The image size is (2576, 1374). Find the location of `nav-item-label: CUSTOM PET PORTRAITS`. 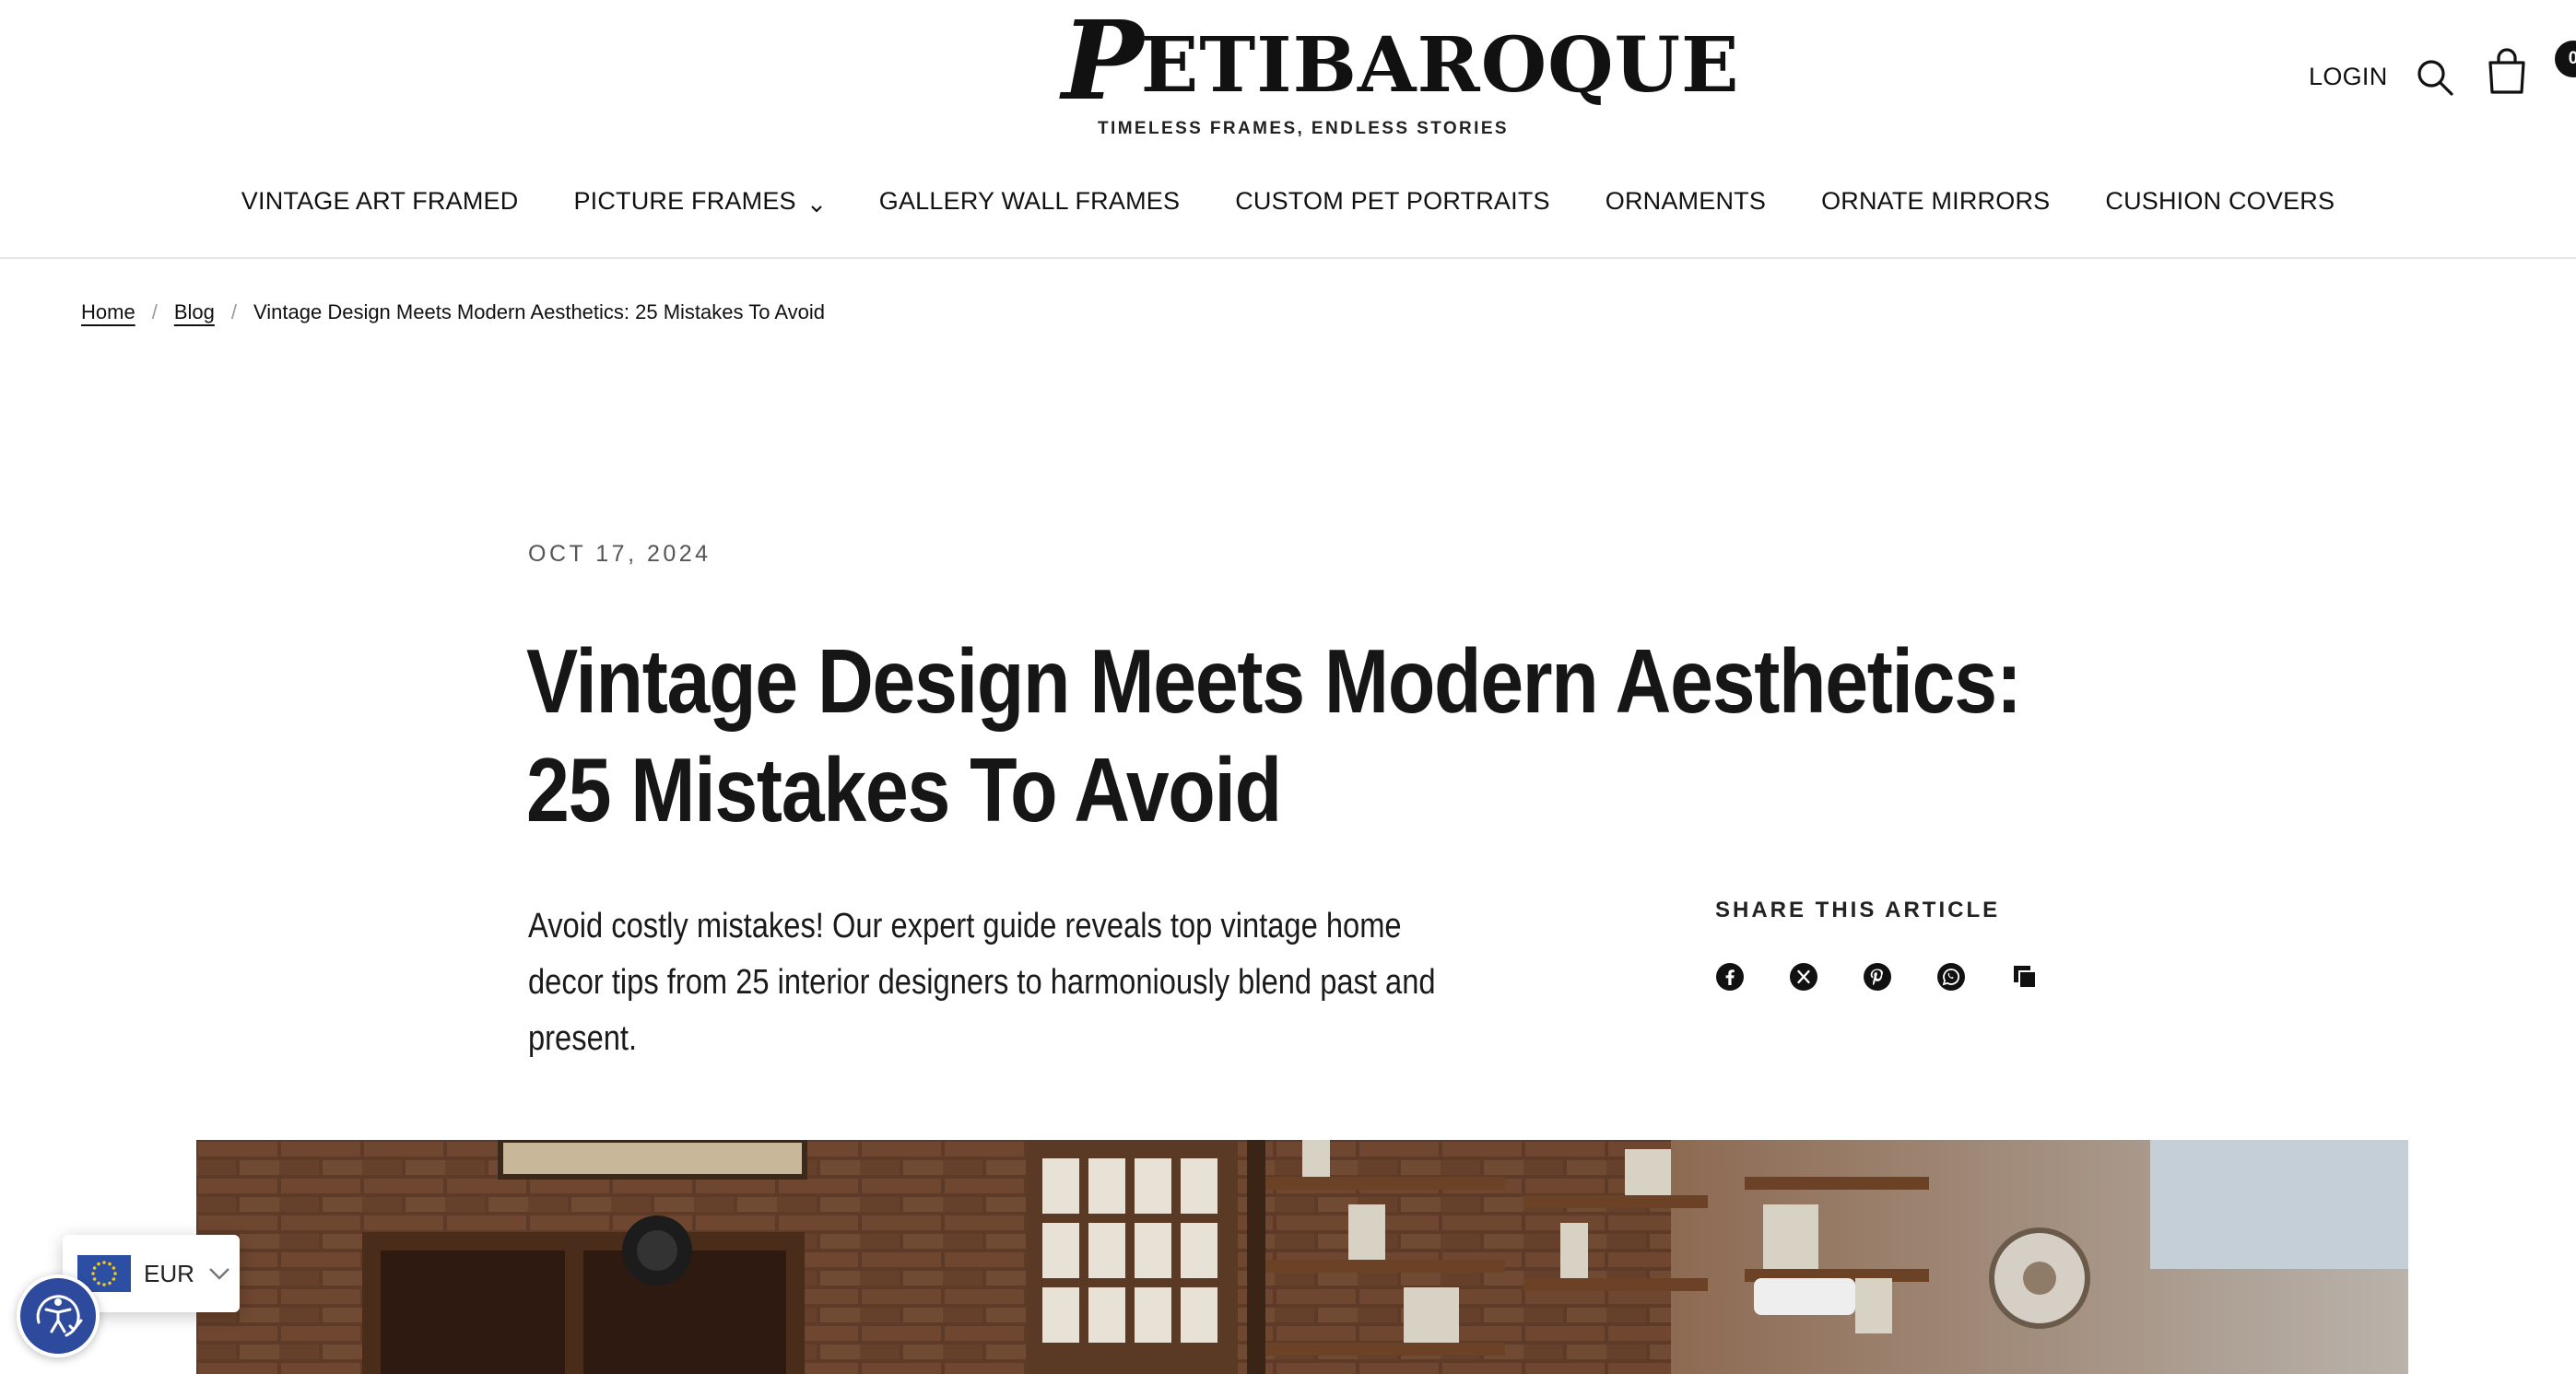

nav-item-label: CUSTOM PET PORTRAITS is located at coordinates (1392, 201).